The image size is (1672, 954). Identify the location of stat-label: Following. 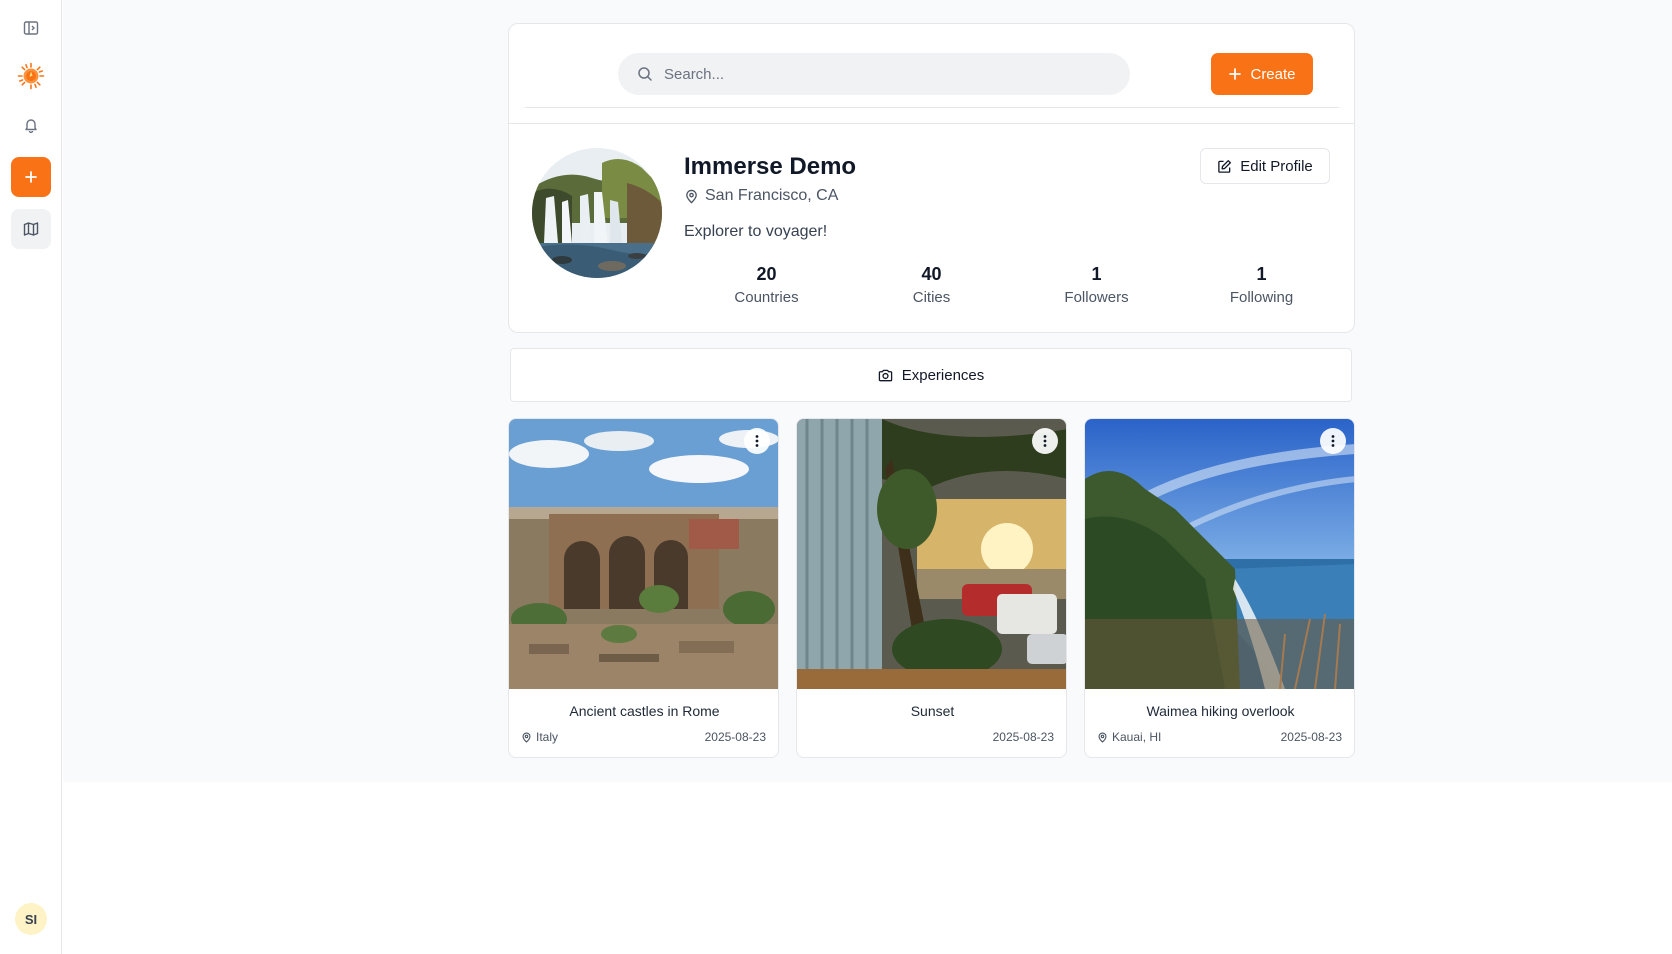
(1261, 297).